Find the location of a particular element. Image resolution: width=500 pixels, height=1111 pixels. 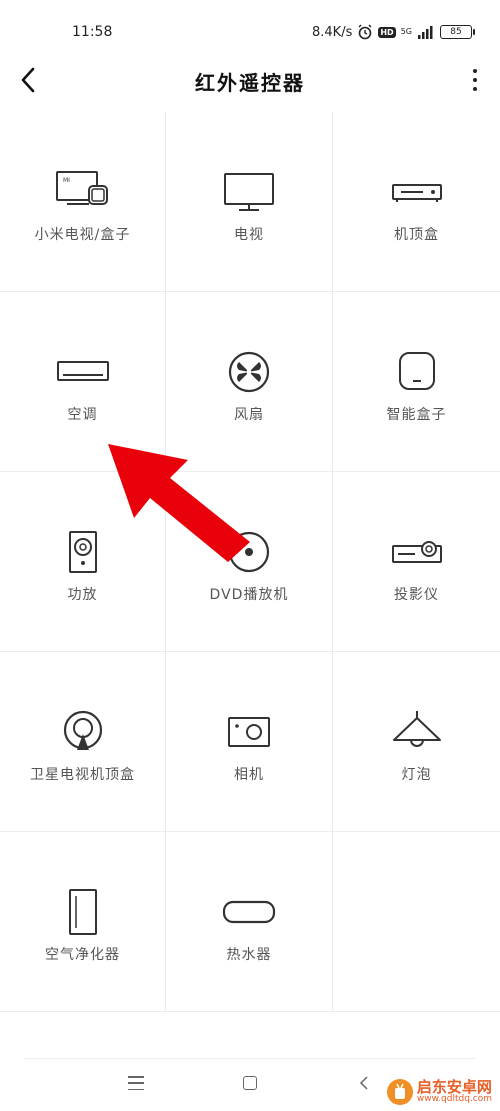

device-mi-tv-box: MI 小米电视/盒子 is located at coordinates (83, 202).